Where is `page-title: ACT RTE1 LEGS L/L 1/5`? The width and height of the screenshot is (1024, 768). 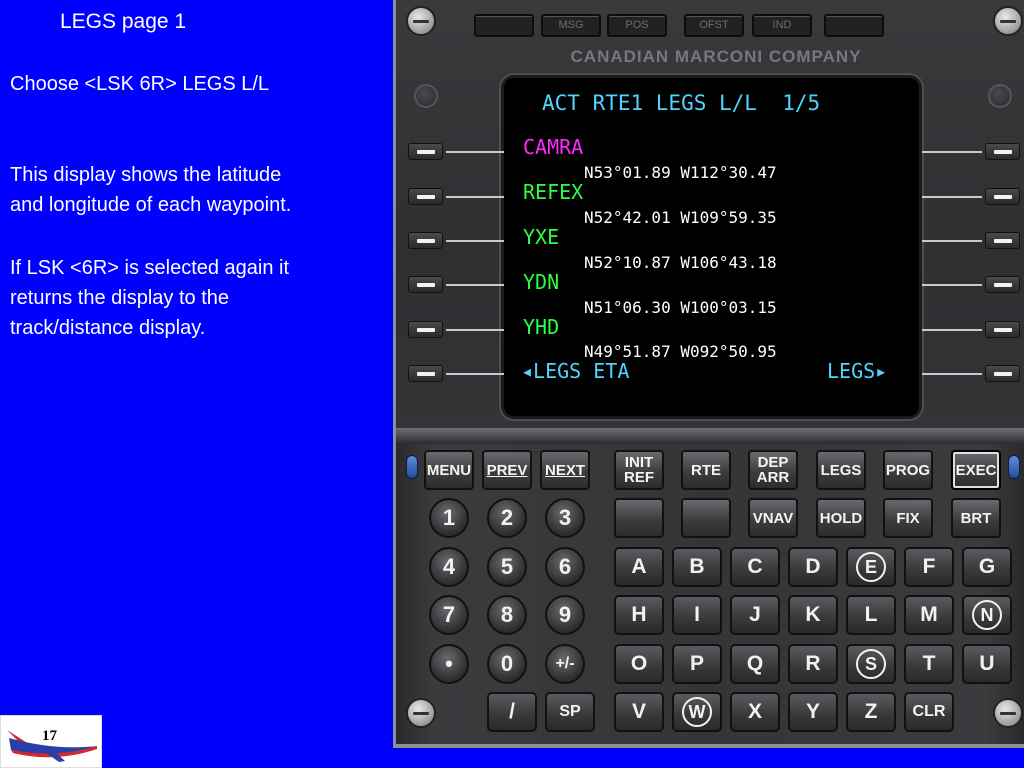 page-title: ACT RTE1 LEGS L/L 1/5 is located at coordinates (681, 103).